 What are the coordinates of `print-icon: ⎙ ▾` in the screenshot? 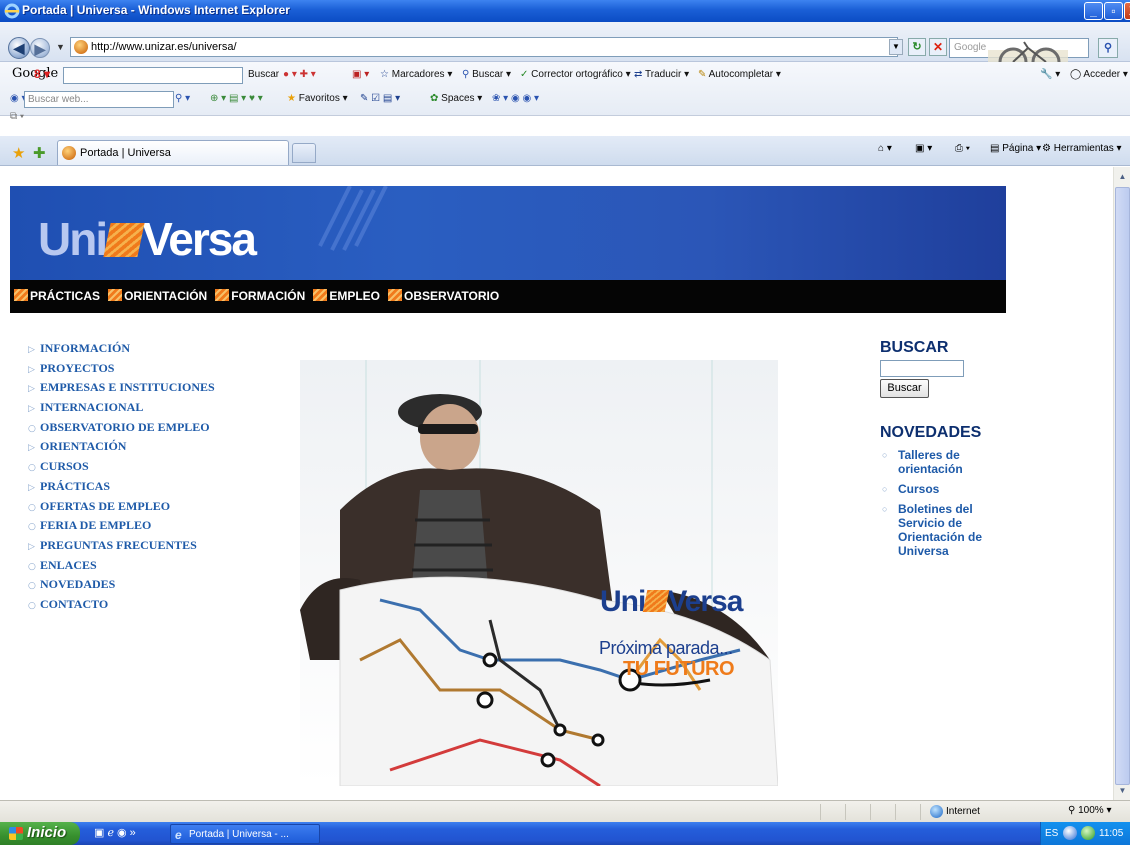 It's located at (962, 148).